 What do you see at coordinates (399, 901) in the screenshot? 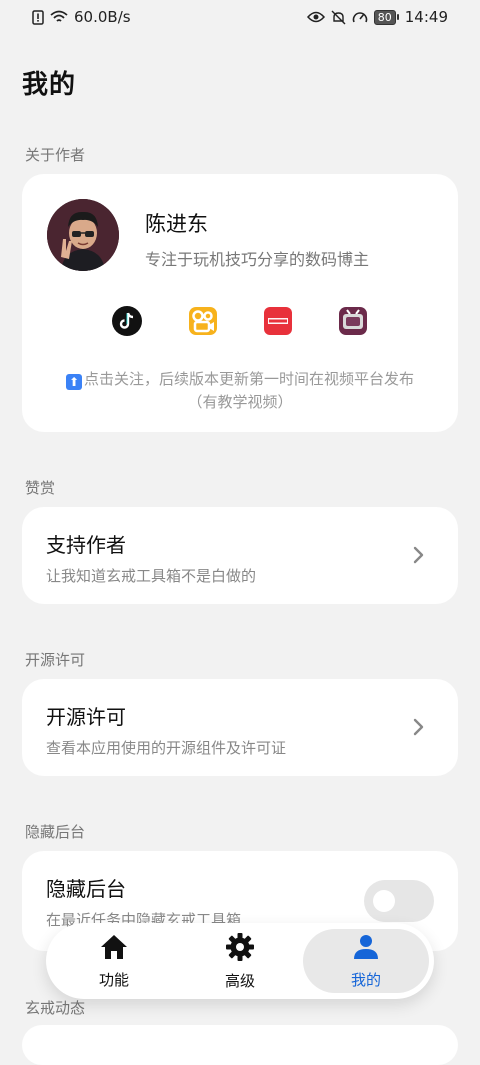
I see `hide-background-toggle` at bounding box center [399, 901].